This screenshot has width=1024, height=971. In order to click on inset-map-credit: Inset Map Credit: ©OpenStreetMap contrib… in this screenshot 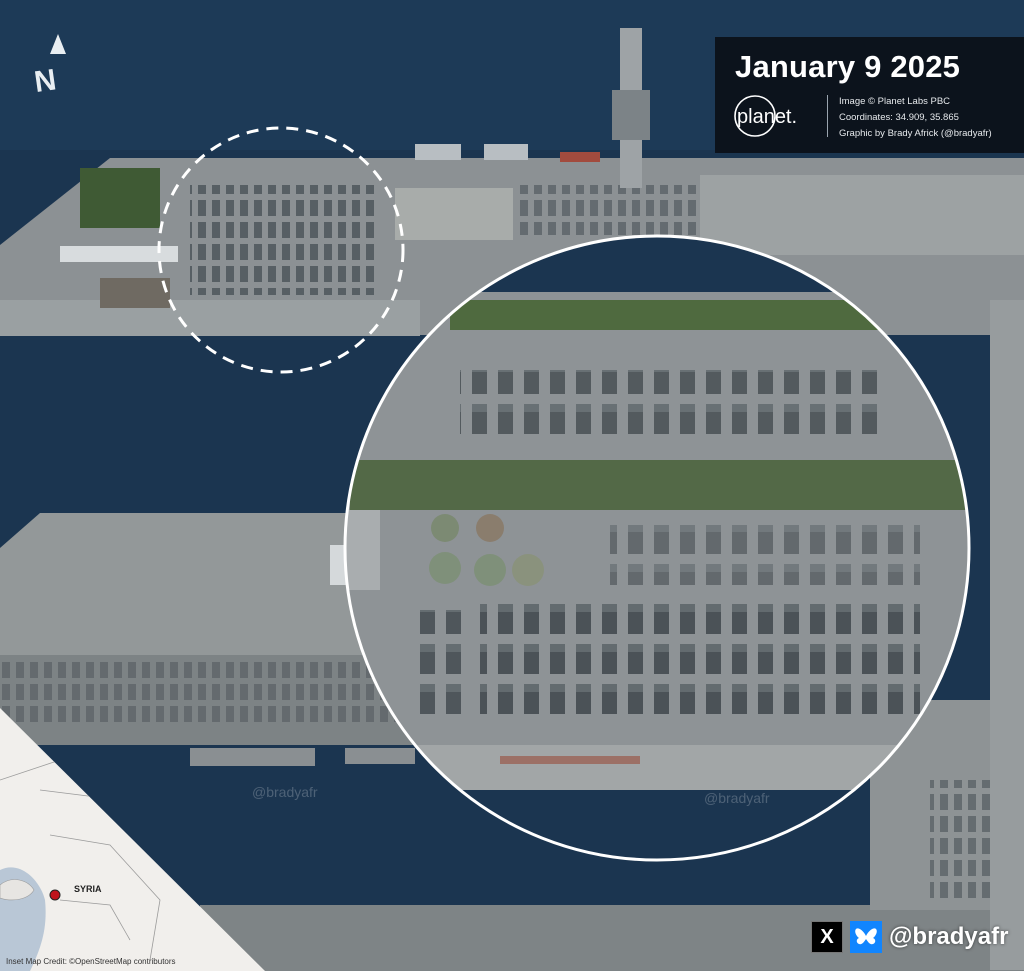, I will do `click(91, 961)`.